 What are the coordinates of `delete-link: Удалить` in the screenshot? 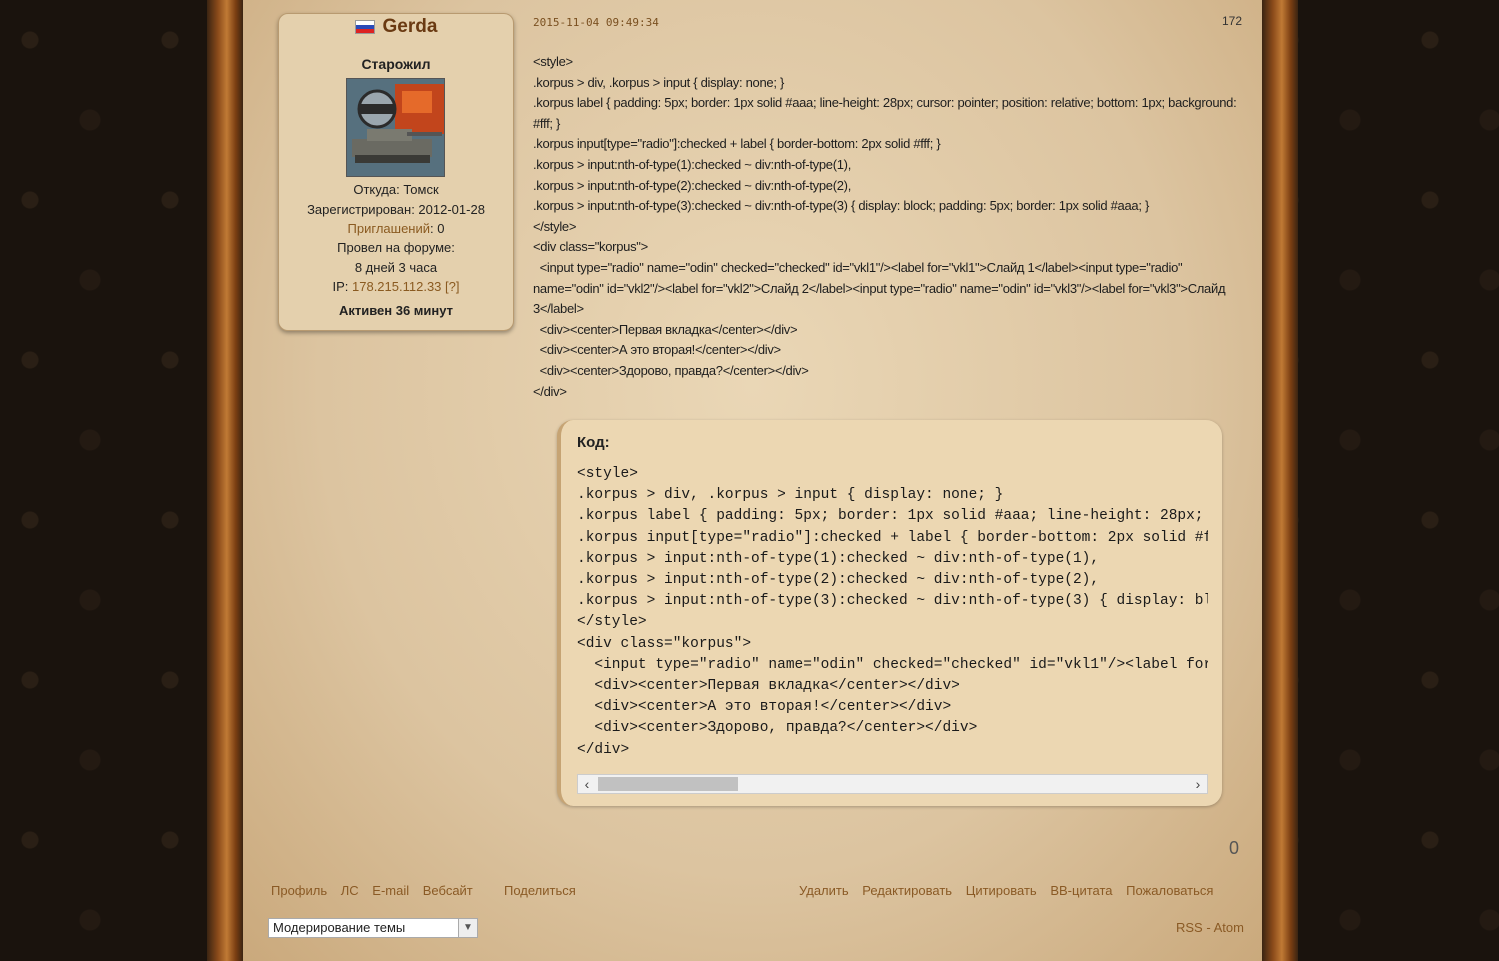 It's located at (824, 890).